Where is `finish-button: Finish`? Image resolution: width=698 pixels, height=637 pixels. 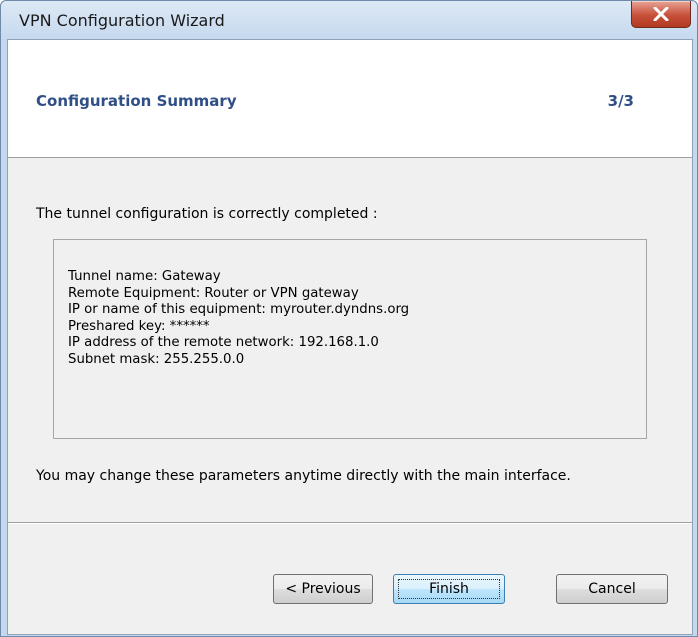 finish-button: Finish is located at coordinates (449, 589).